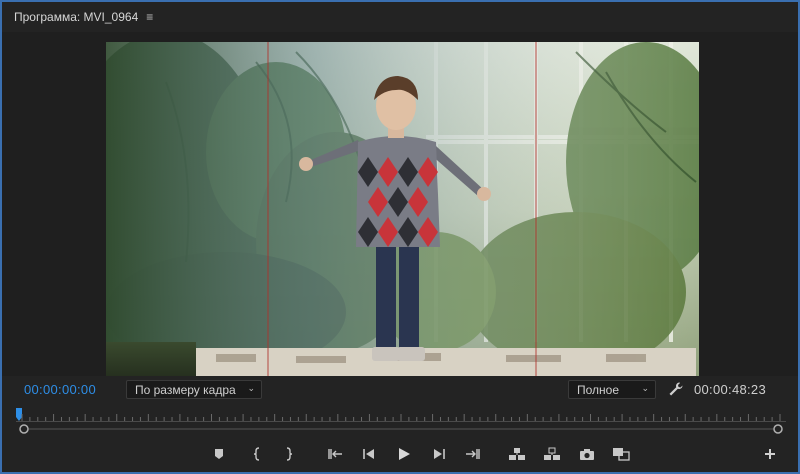 This screenshot has height=474, width=800. What do you see at coordinates (598, 390) in the screenshot?
I see `playback-resolution-value: Полное` at bounding box center [598, 390].